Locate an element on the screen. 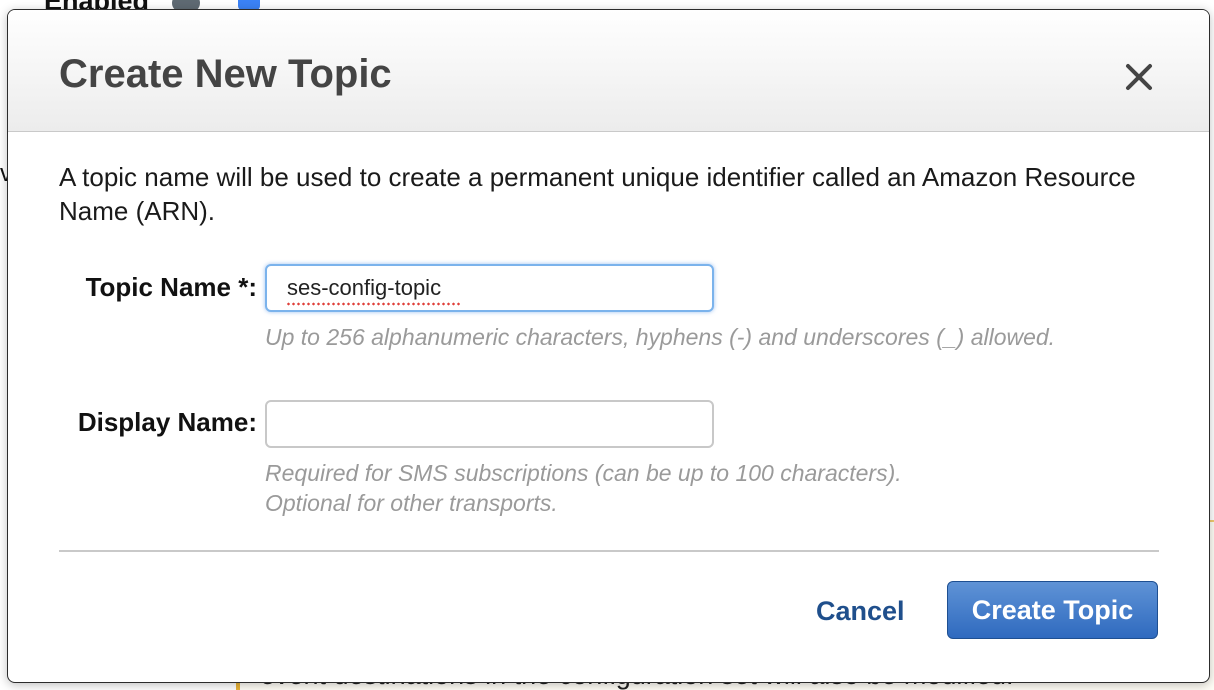  close-icon is located at coordinates (1139, 77).